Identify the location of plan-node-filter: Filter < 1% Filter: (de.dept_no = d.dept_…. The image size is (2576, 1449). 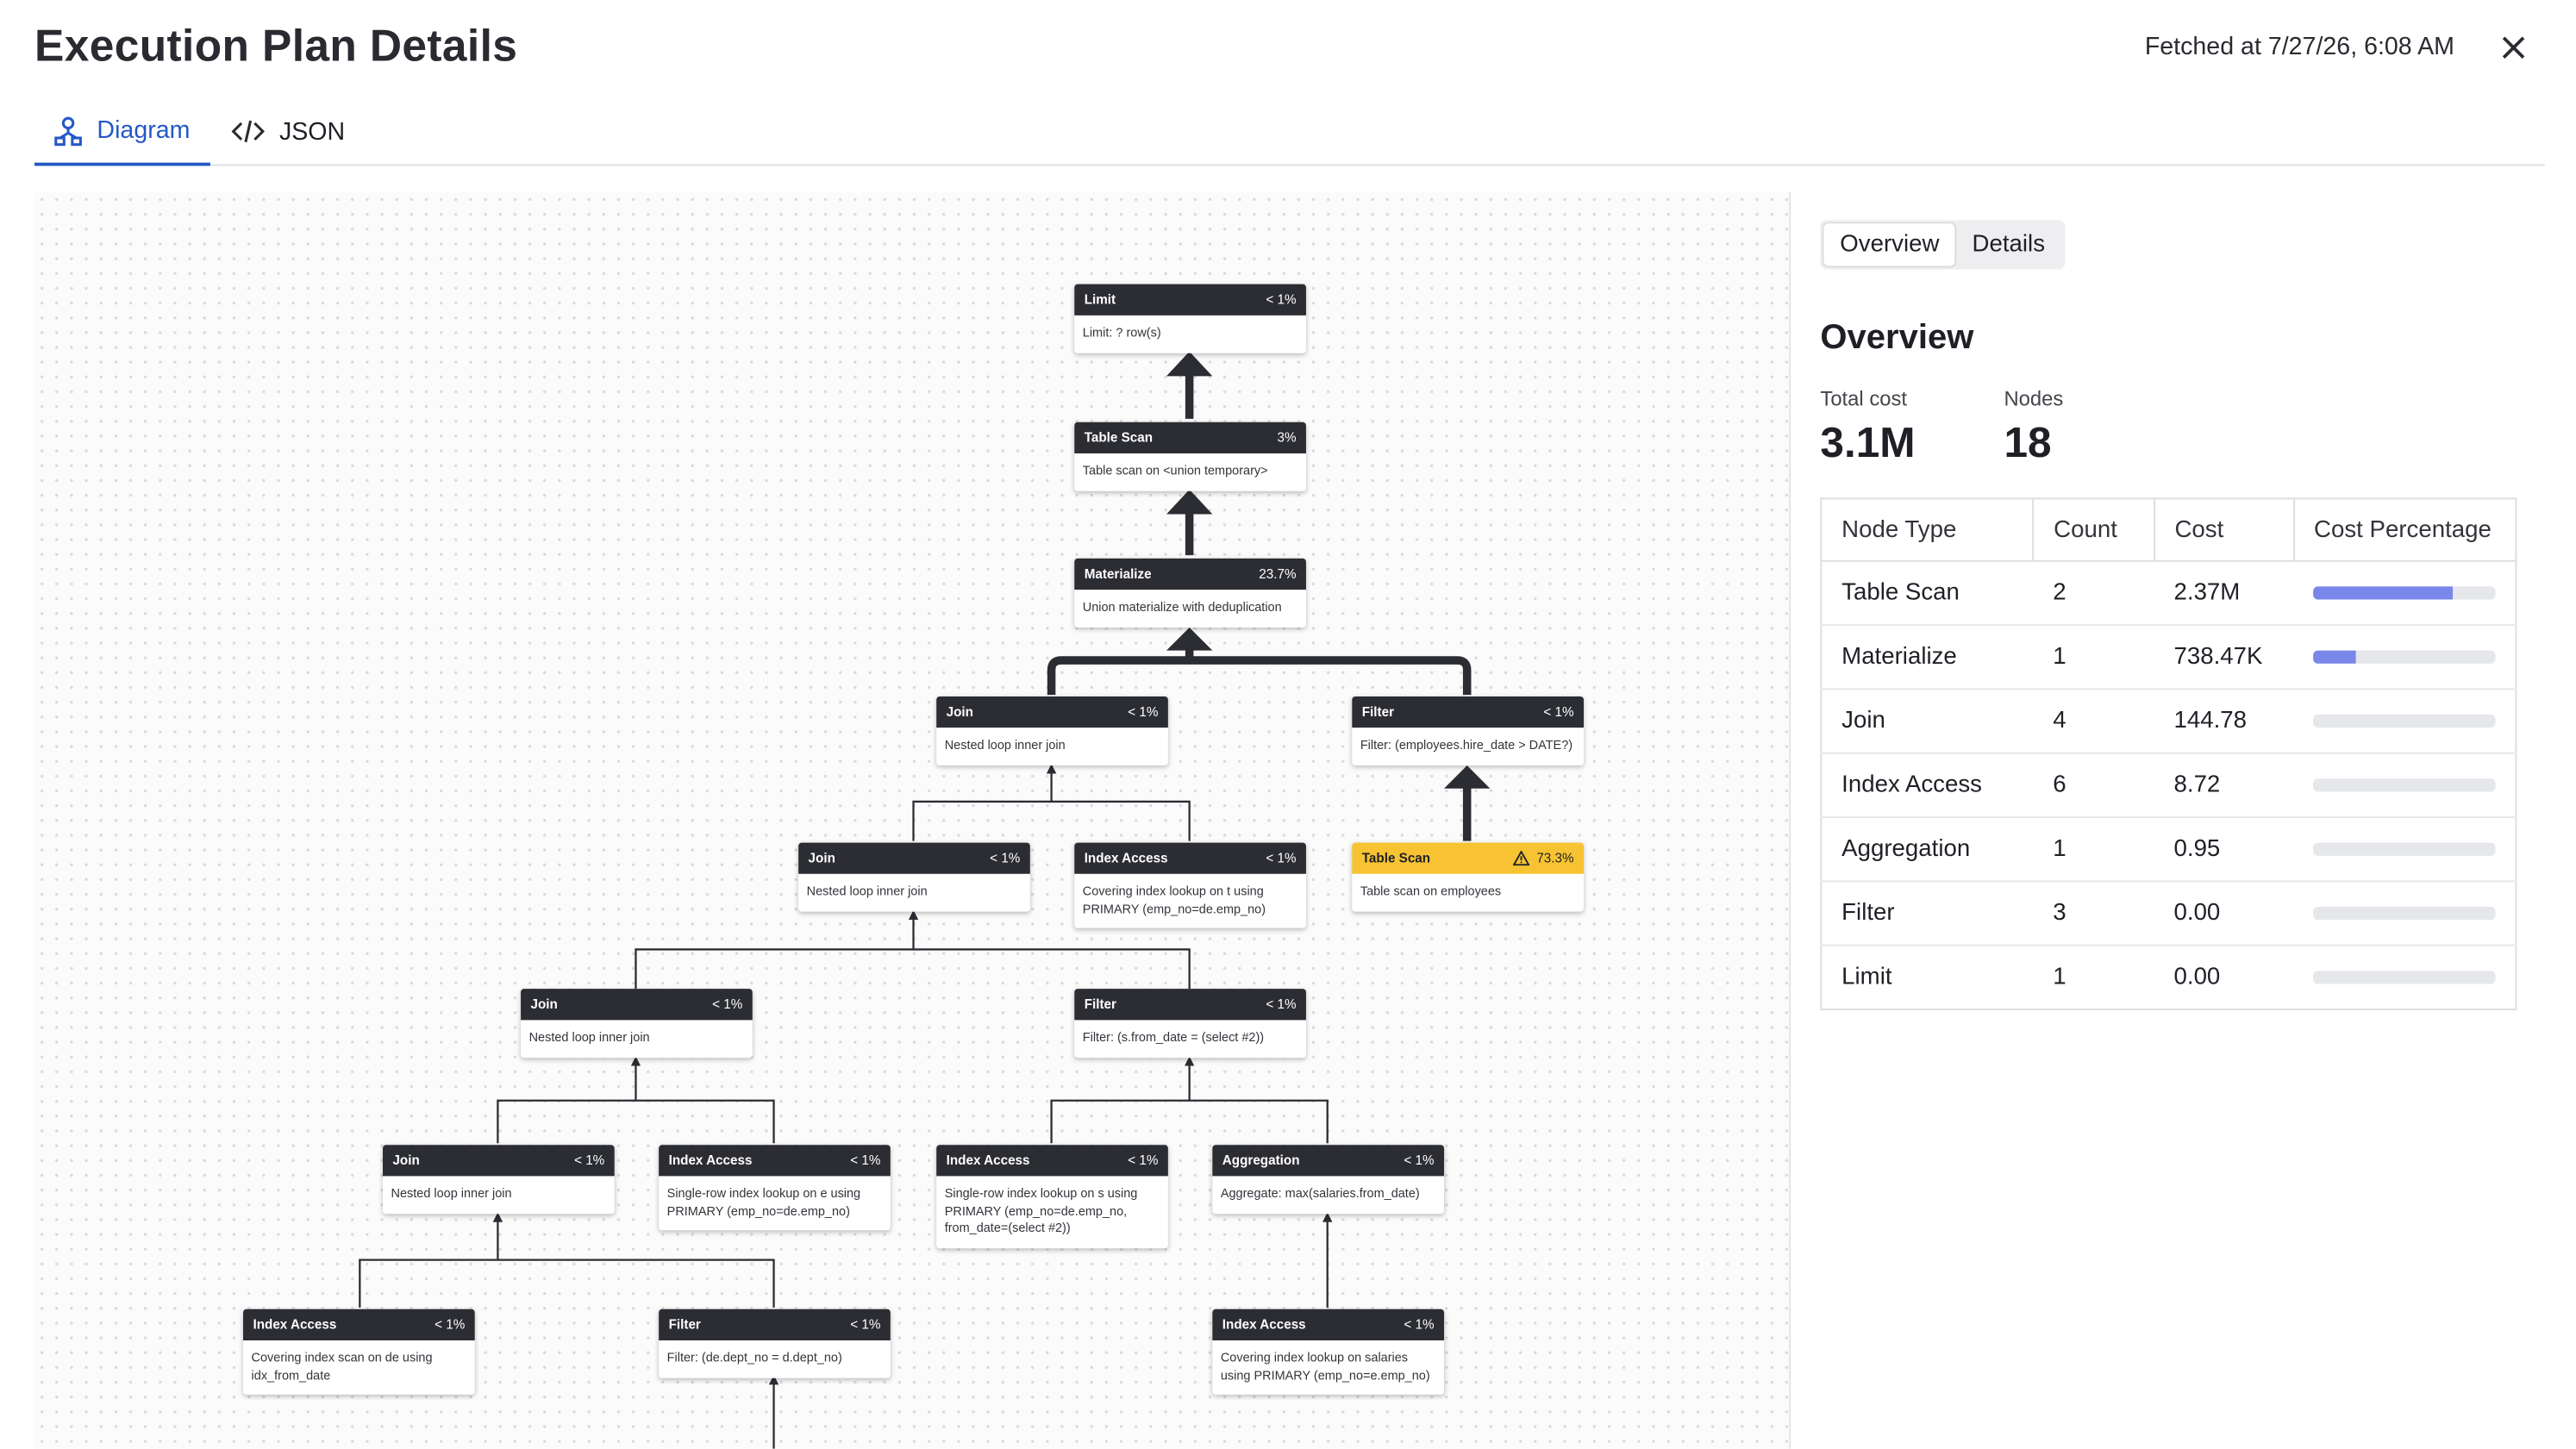
(775, 1342).